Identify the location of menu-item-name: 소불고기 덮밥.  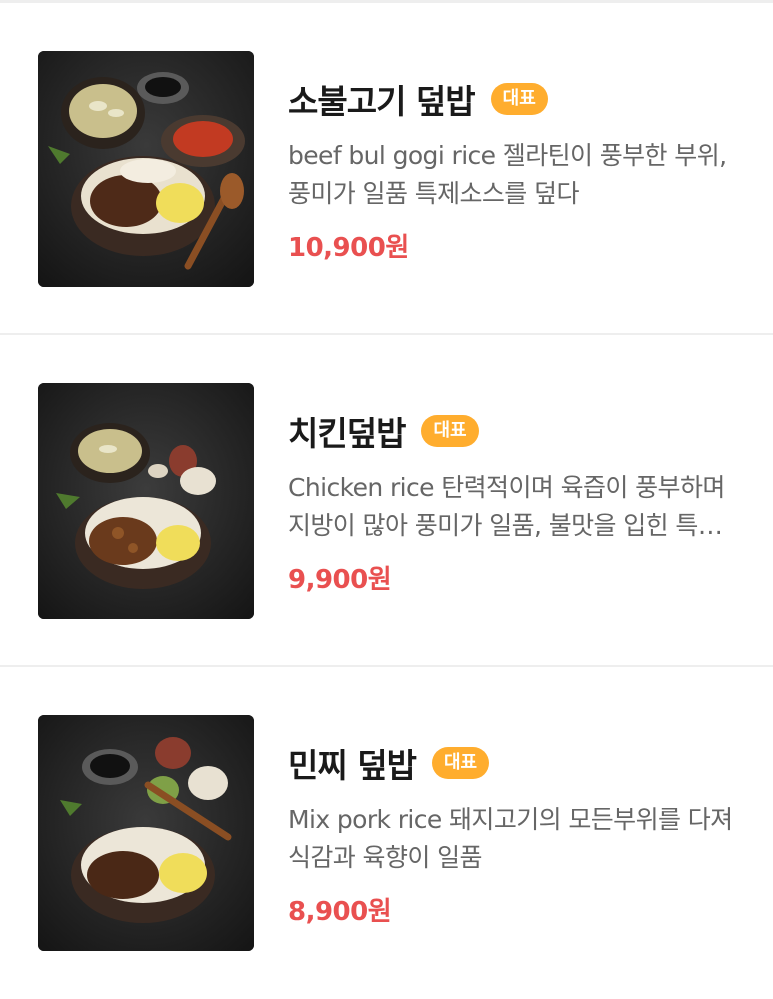
(382, 101).